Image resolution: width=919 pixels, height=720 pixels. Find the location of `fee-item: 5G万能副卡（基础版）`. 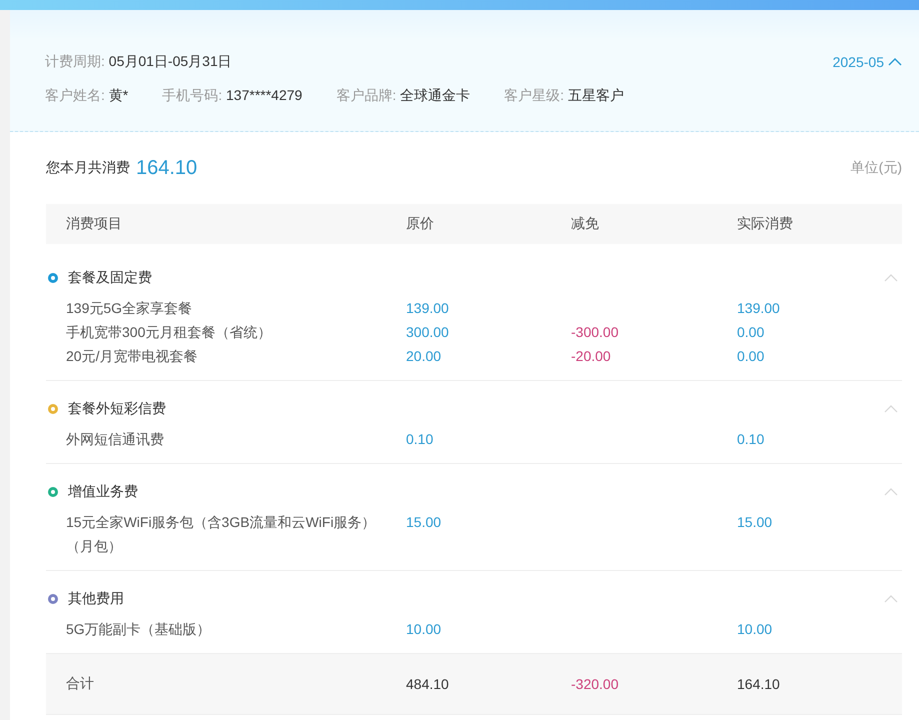

fee-item: 5G万能副卡（基础版） is located at coordinates (139, 629).